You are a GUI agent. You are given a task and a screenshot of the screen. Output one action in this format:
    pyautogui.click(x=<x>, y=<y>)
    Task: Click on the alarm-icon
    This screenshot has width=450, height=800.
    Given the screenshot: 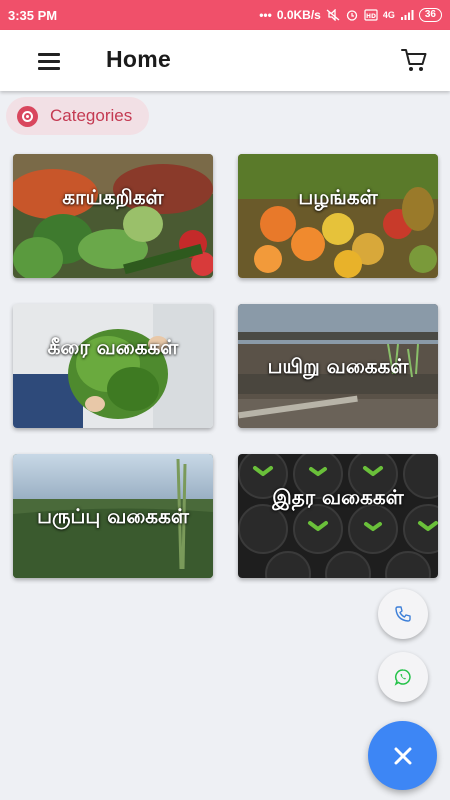 What is the action you would take?
    pyautogui.click(x=352, y=15)
    